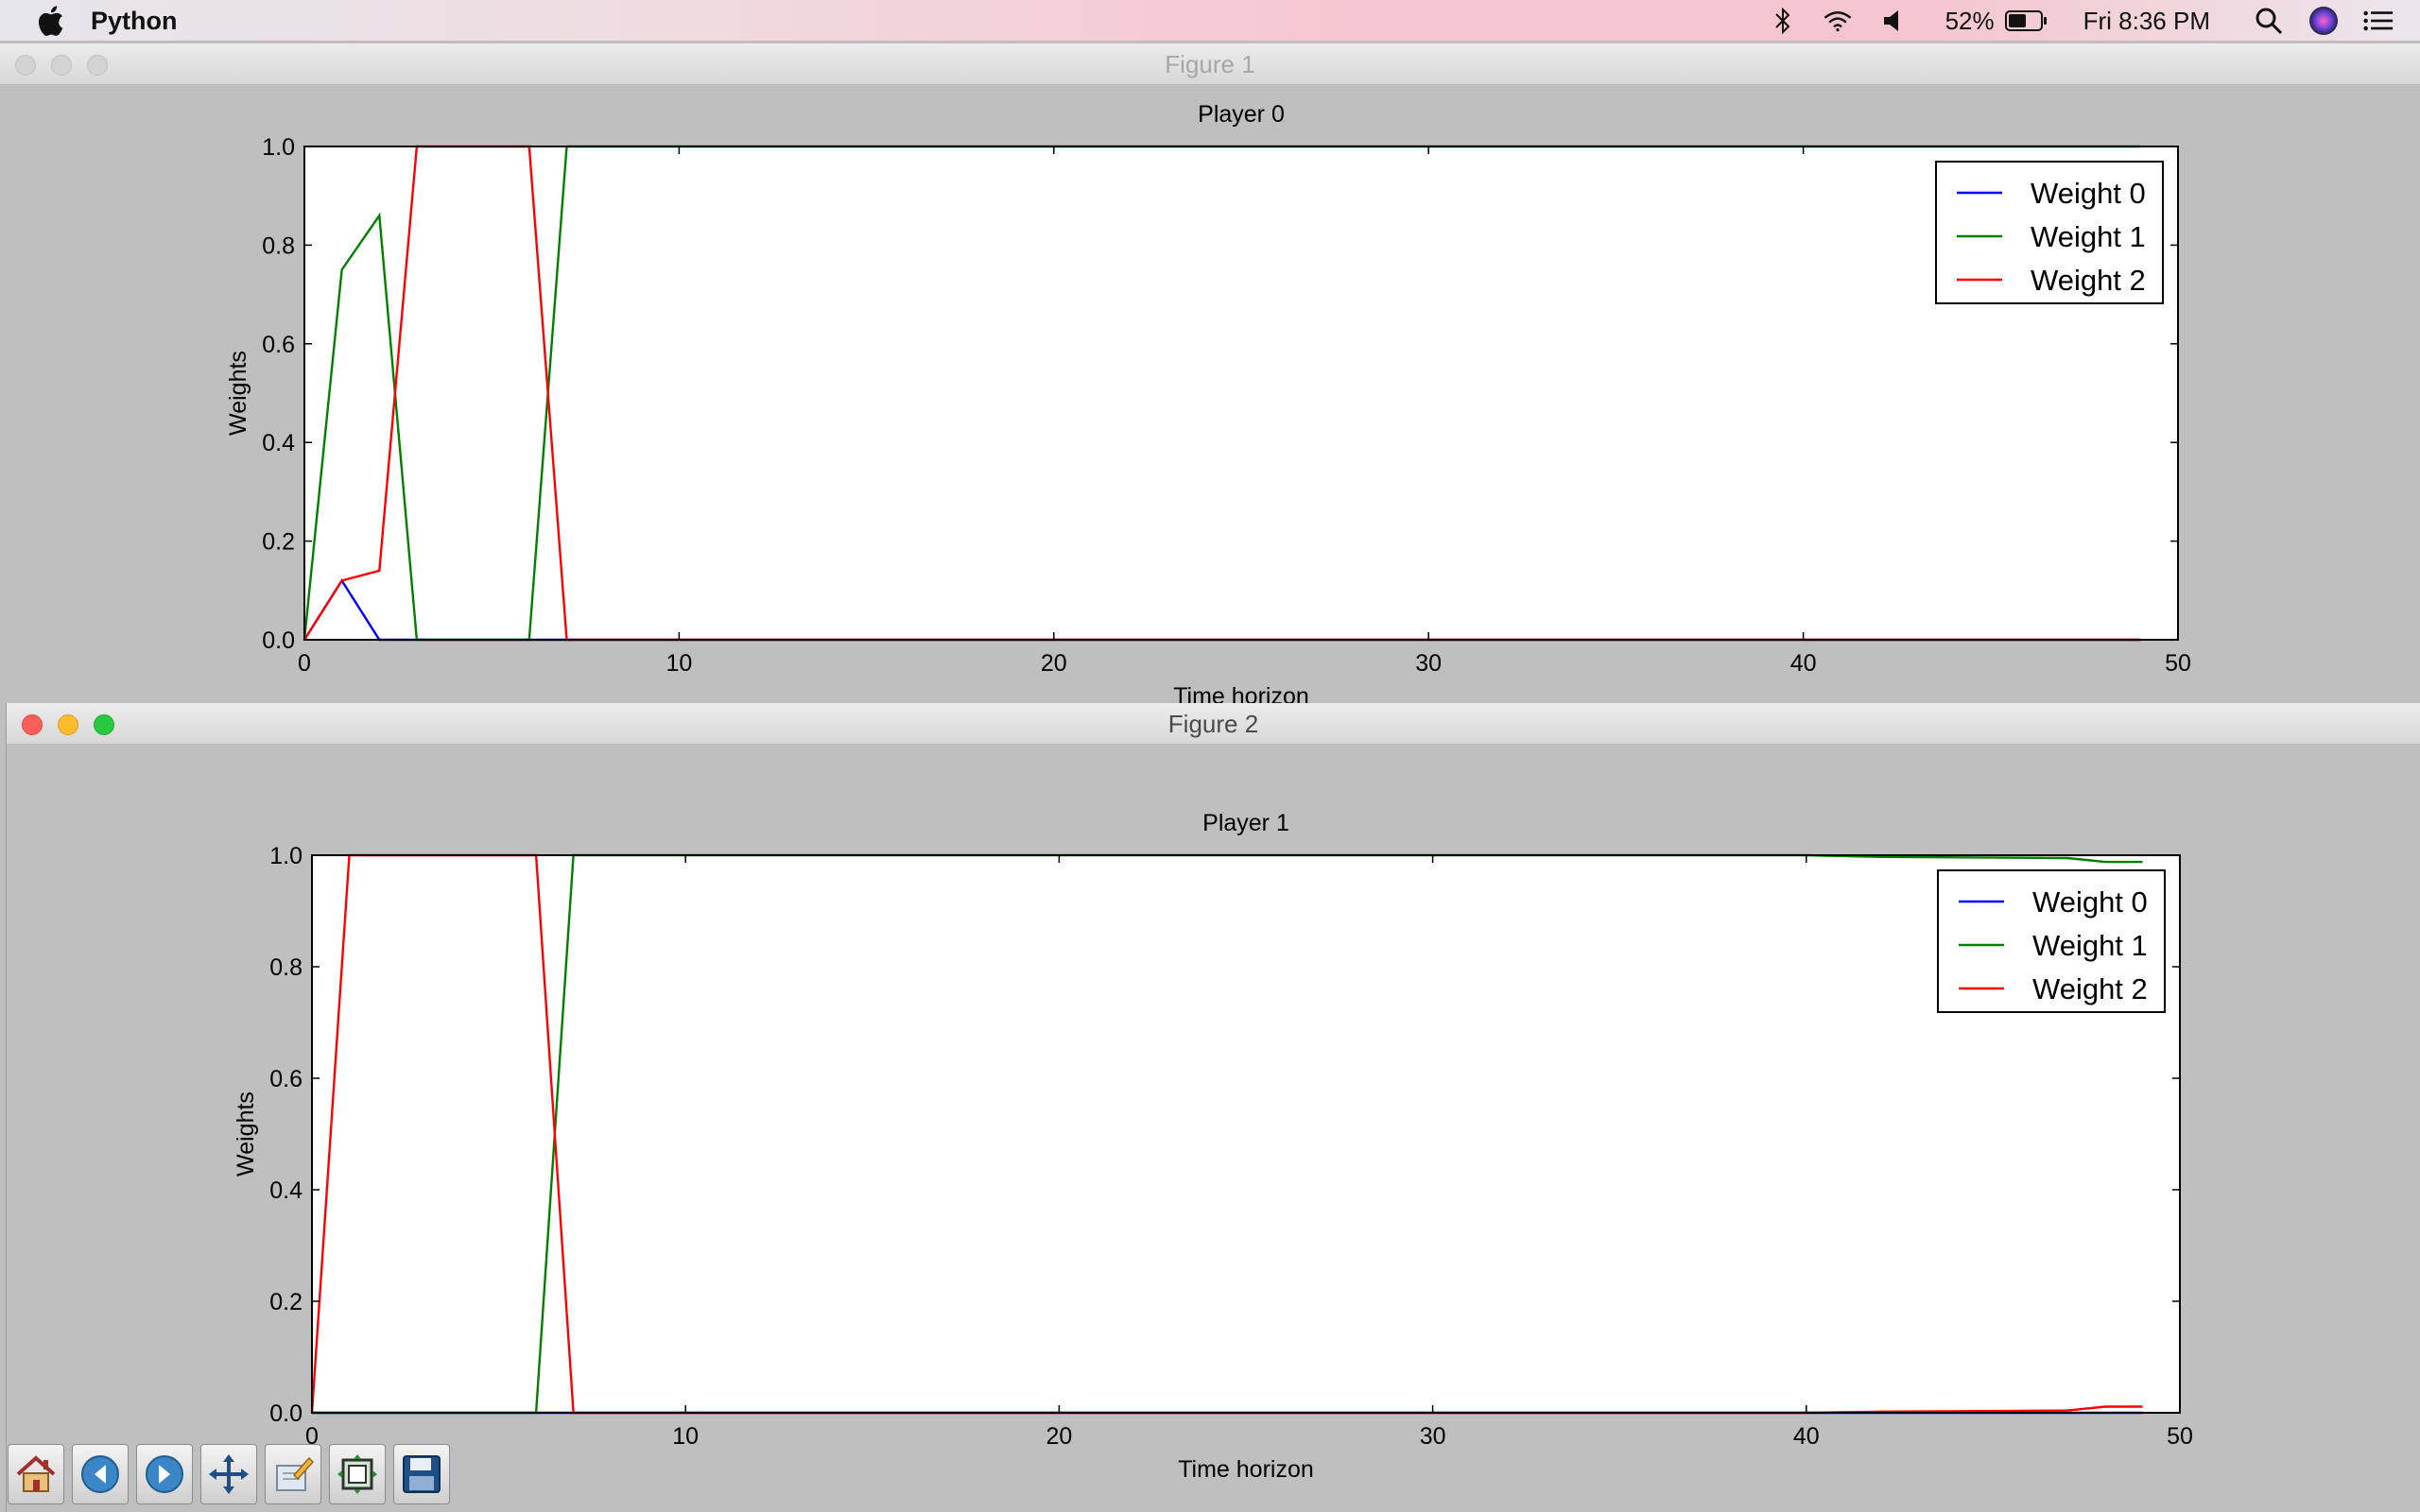  Describe the element at coordinates (1893, 21) in the screenshot. I see `volume-icon` at that location.